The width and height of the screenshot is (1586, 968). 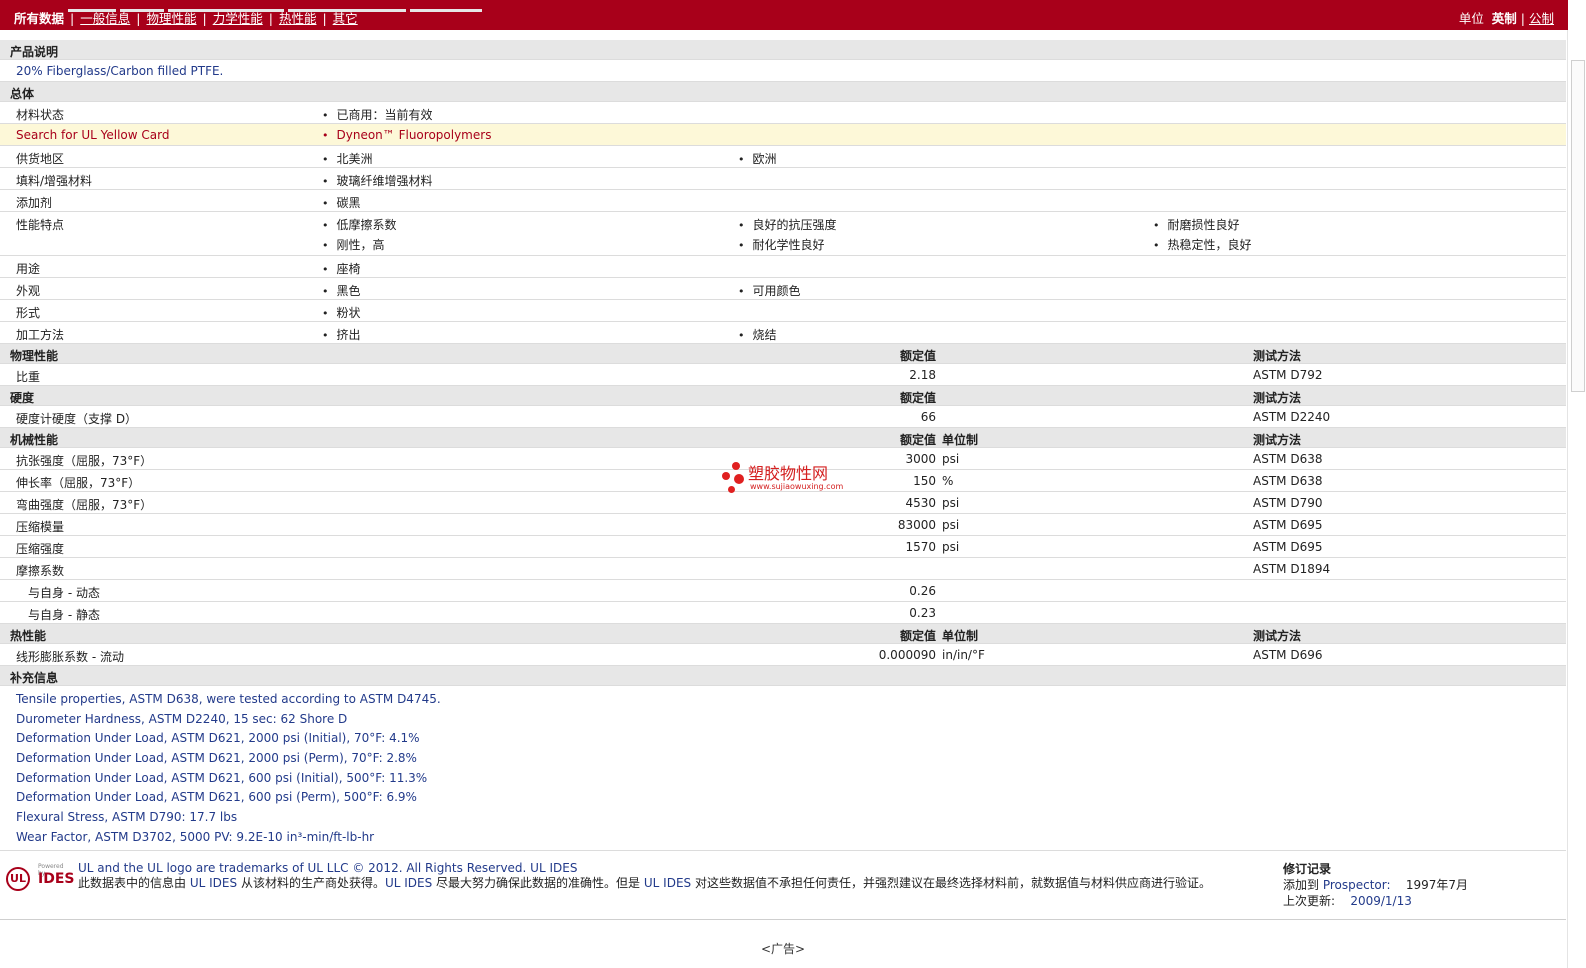 What do you see at coordinates (963, 655) in the screenshot?
I see `property-unit: in/in/°F` at bounding box center [963, 655].